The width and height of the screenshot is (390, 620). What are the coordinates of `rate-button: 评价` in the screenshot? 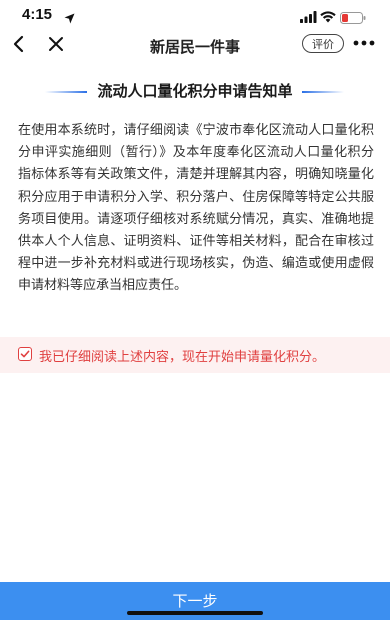 It's located at (323, 43).